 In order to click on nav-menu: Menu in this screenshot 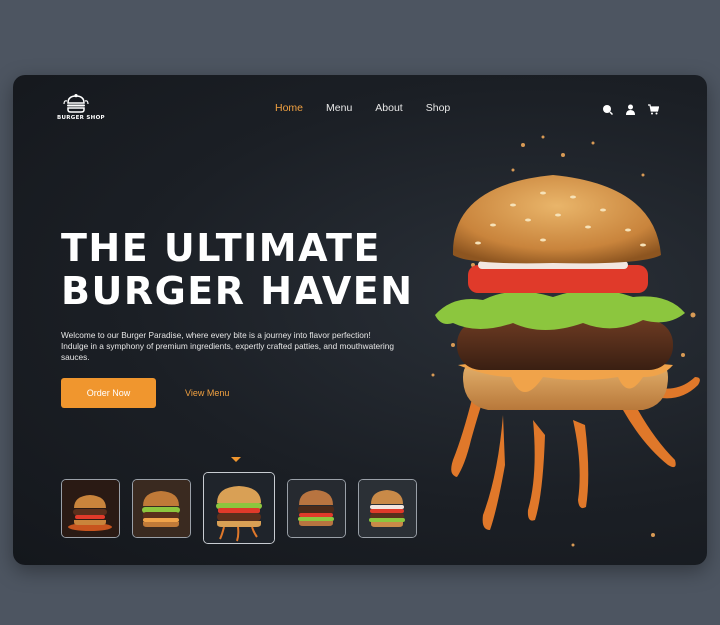, I will do `click(339, 108)`.